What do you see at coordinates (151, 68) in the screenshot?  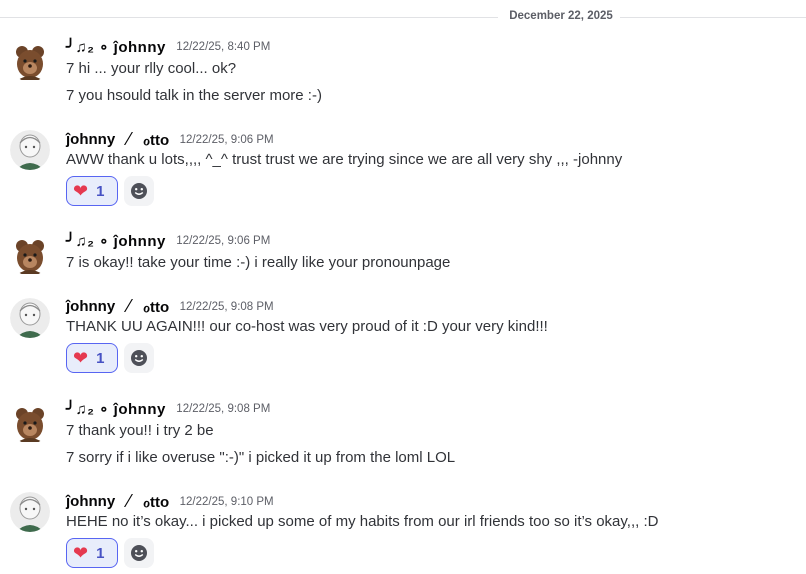 I see `message-text: 7 hi ... your rlly cool... ok?` at bounding box center [151, 68].